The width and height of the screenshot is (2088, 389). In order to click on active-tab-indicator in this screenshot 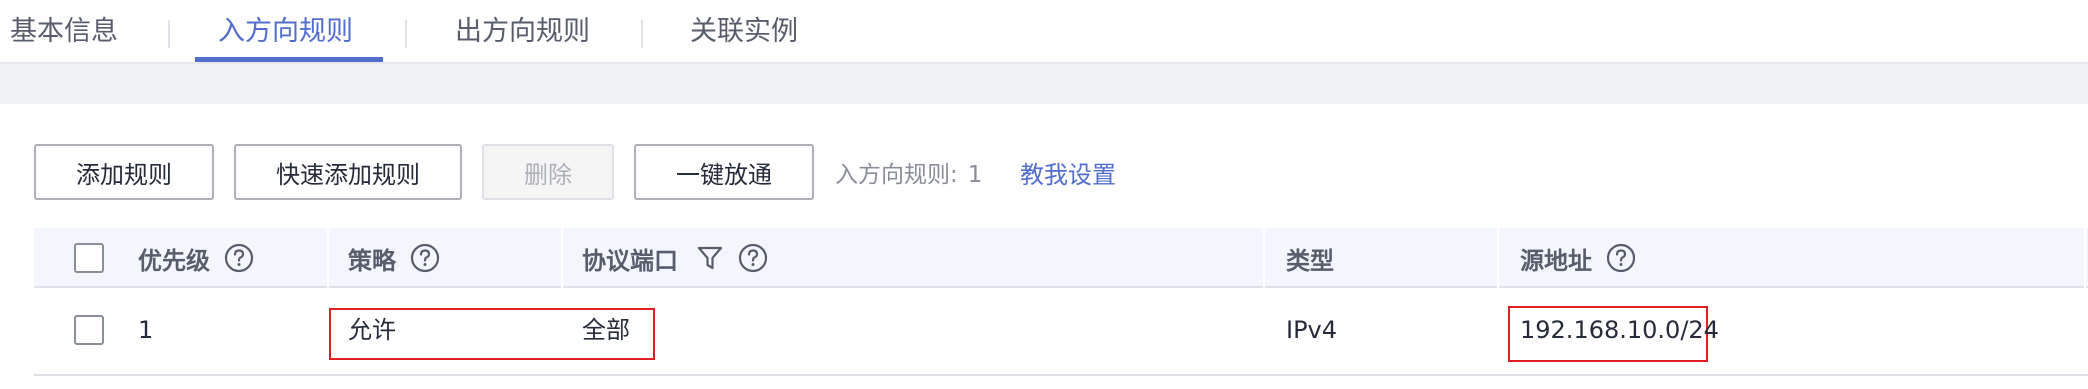, I will do `click(289, 59)`.